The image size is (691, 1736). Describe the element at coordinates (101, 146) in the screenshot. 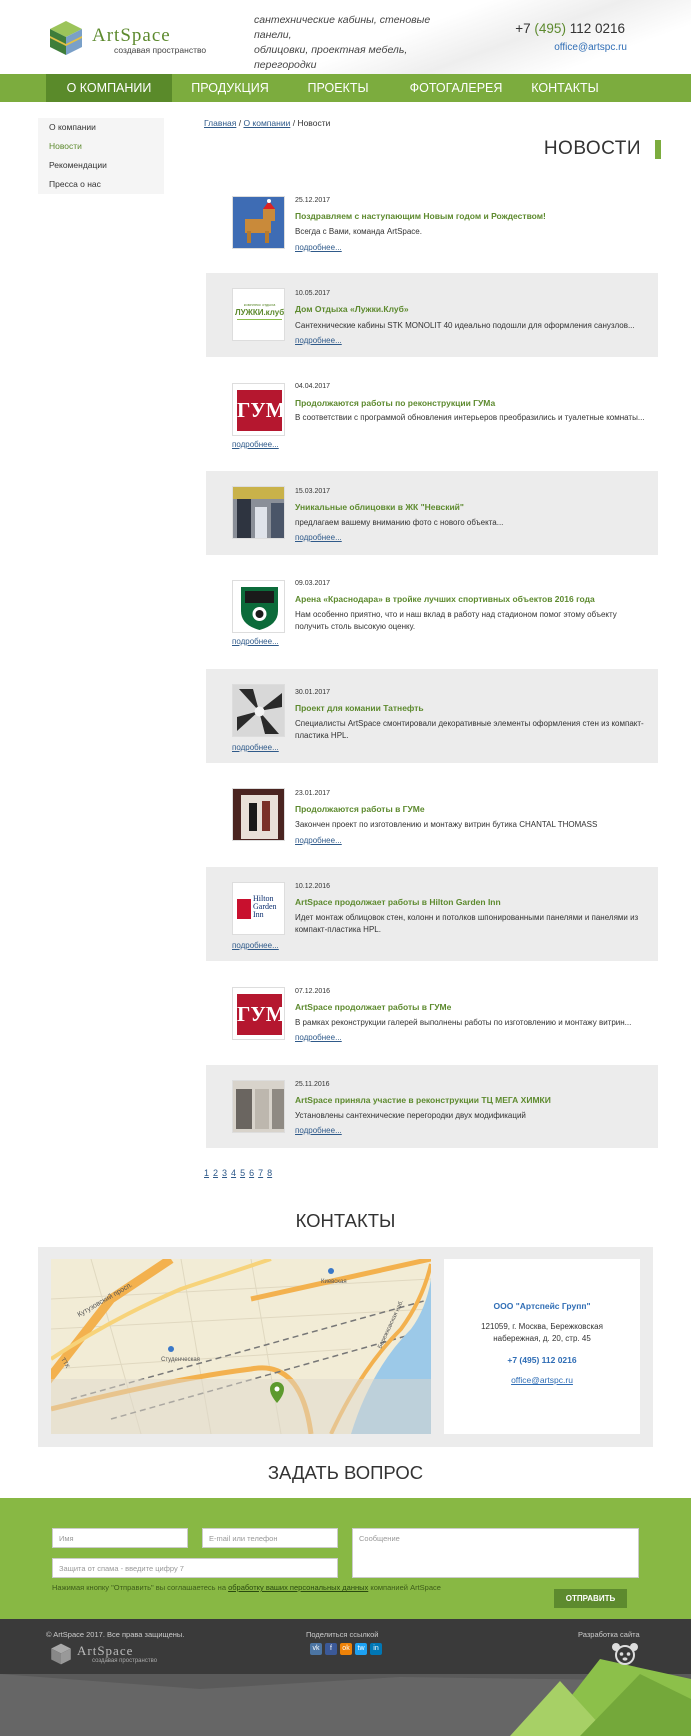

I see `sidebar-item-news: Новости` at that location.